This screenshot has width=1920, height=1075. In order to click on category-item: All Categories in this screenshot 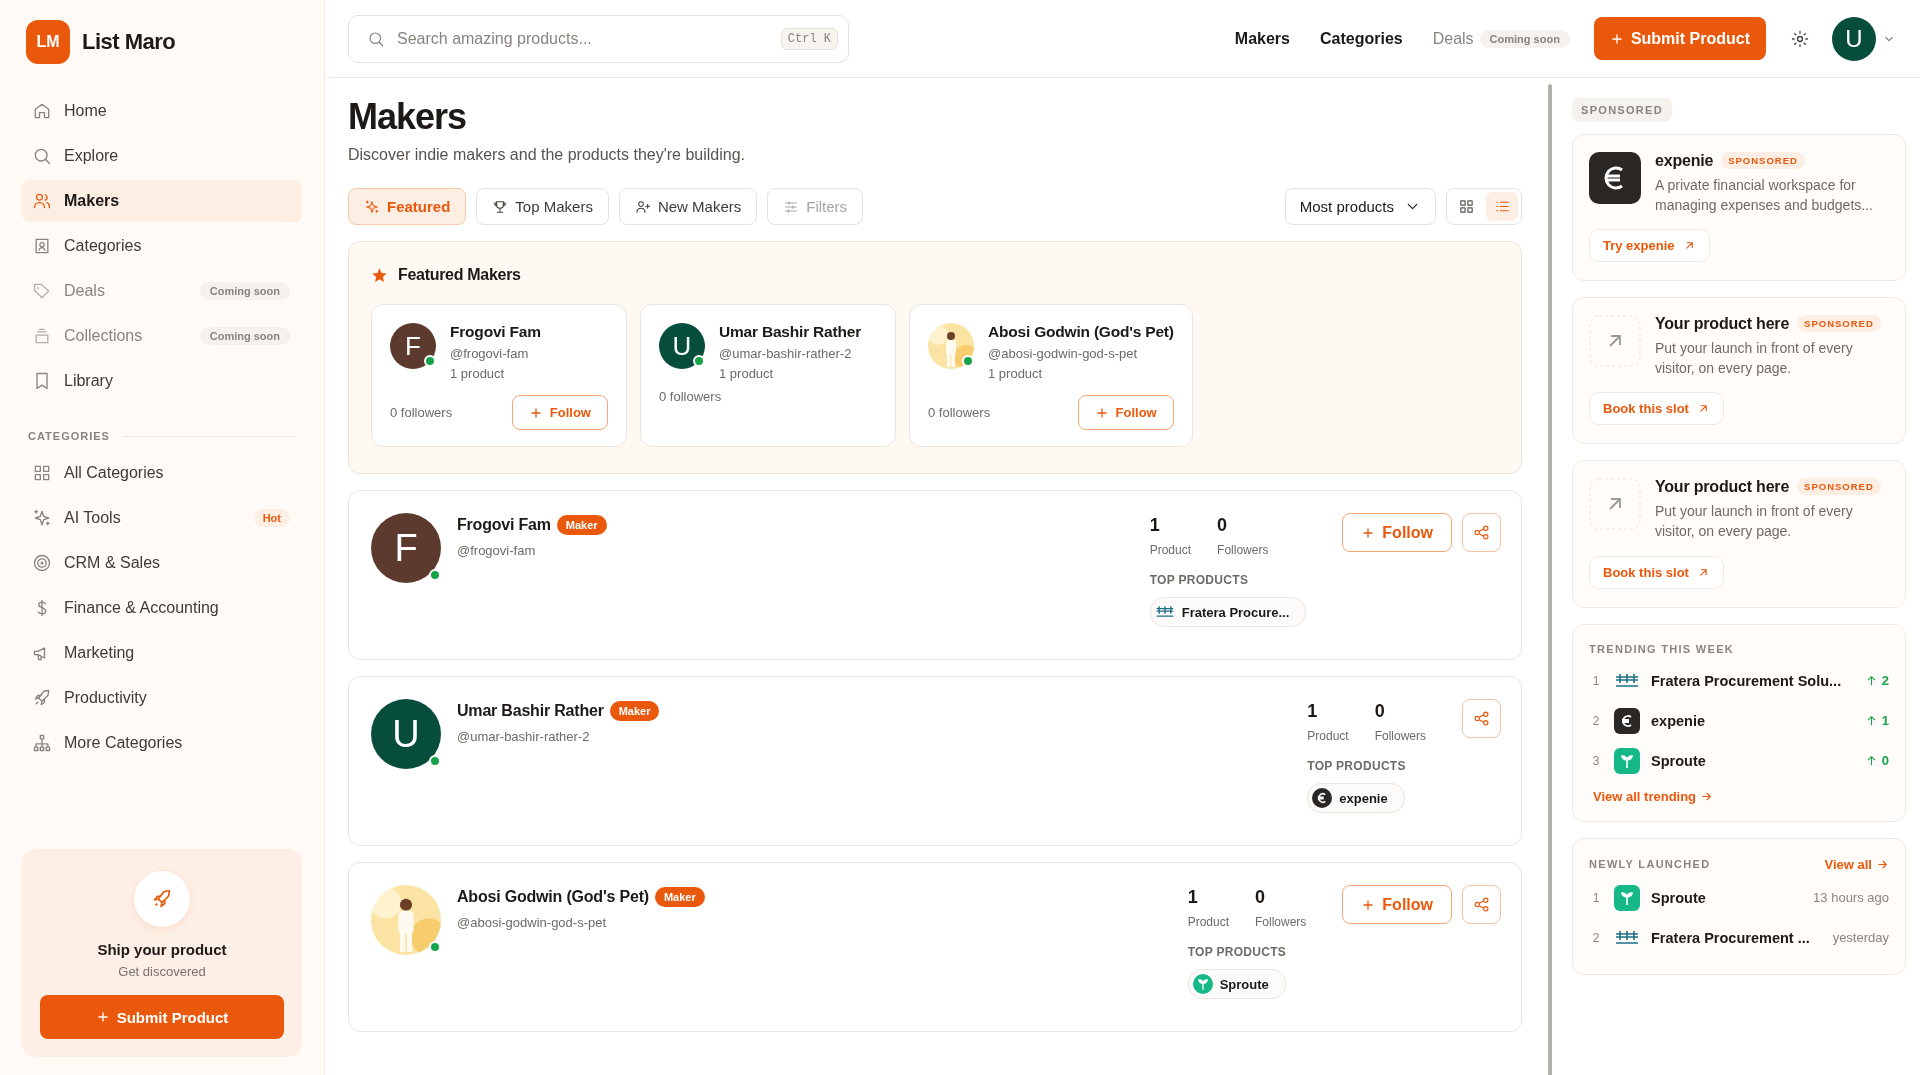, I will do `click(162, 473)`.